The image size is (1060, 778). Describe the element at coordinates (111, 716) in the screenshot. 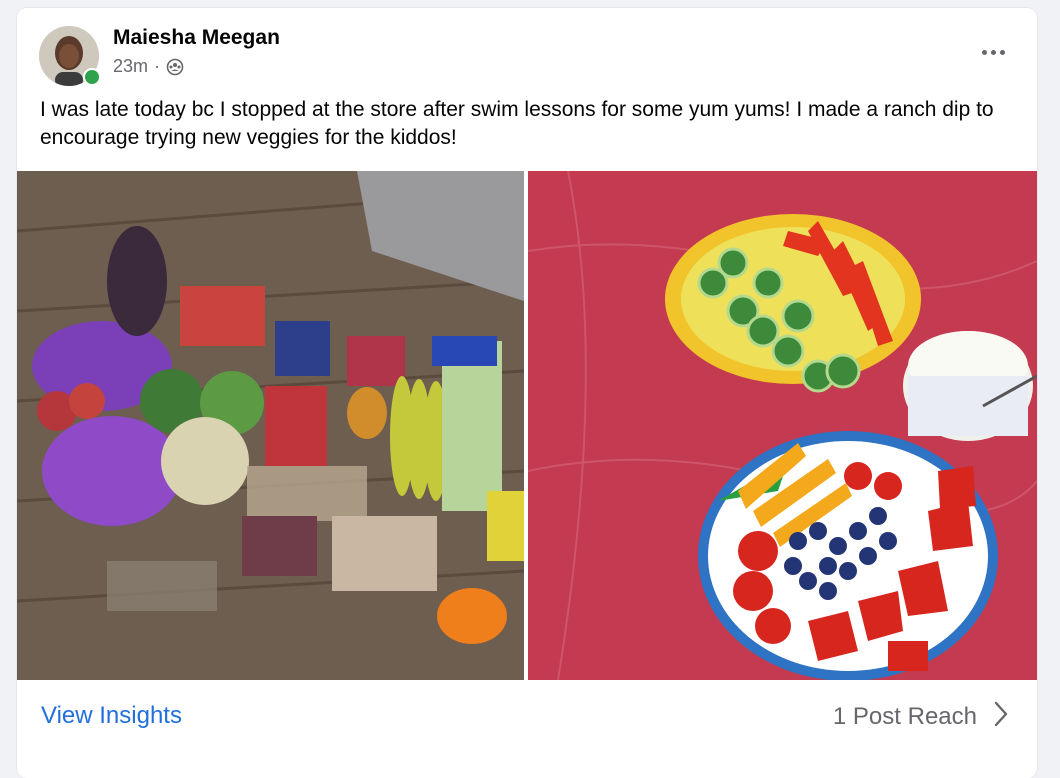

I see `view-insights-link: View Insights` at that location.